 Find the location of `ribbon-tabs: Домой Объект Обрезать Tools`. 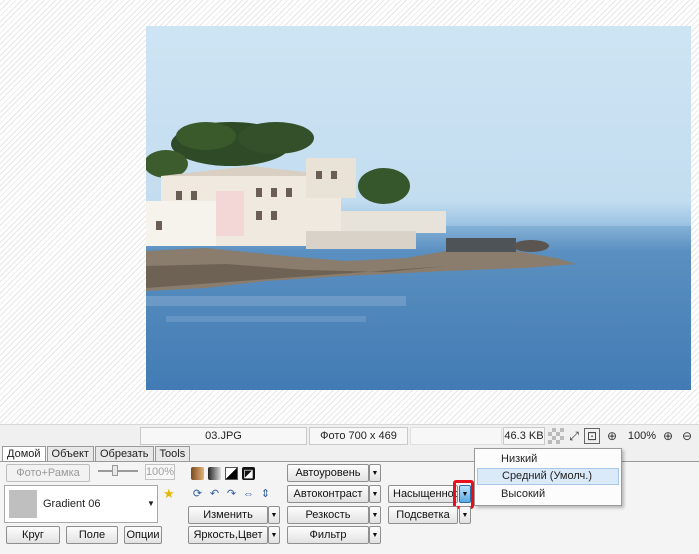

ribbon-tabs: Домой Объект Обрезать Tools is located at coordinates (96, 454).